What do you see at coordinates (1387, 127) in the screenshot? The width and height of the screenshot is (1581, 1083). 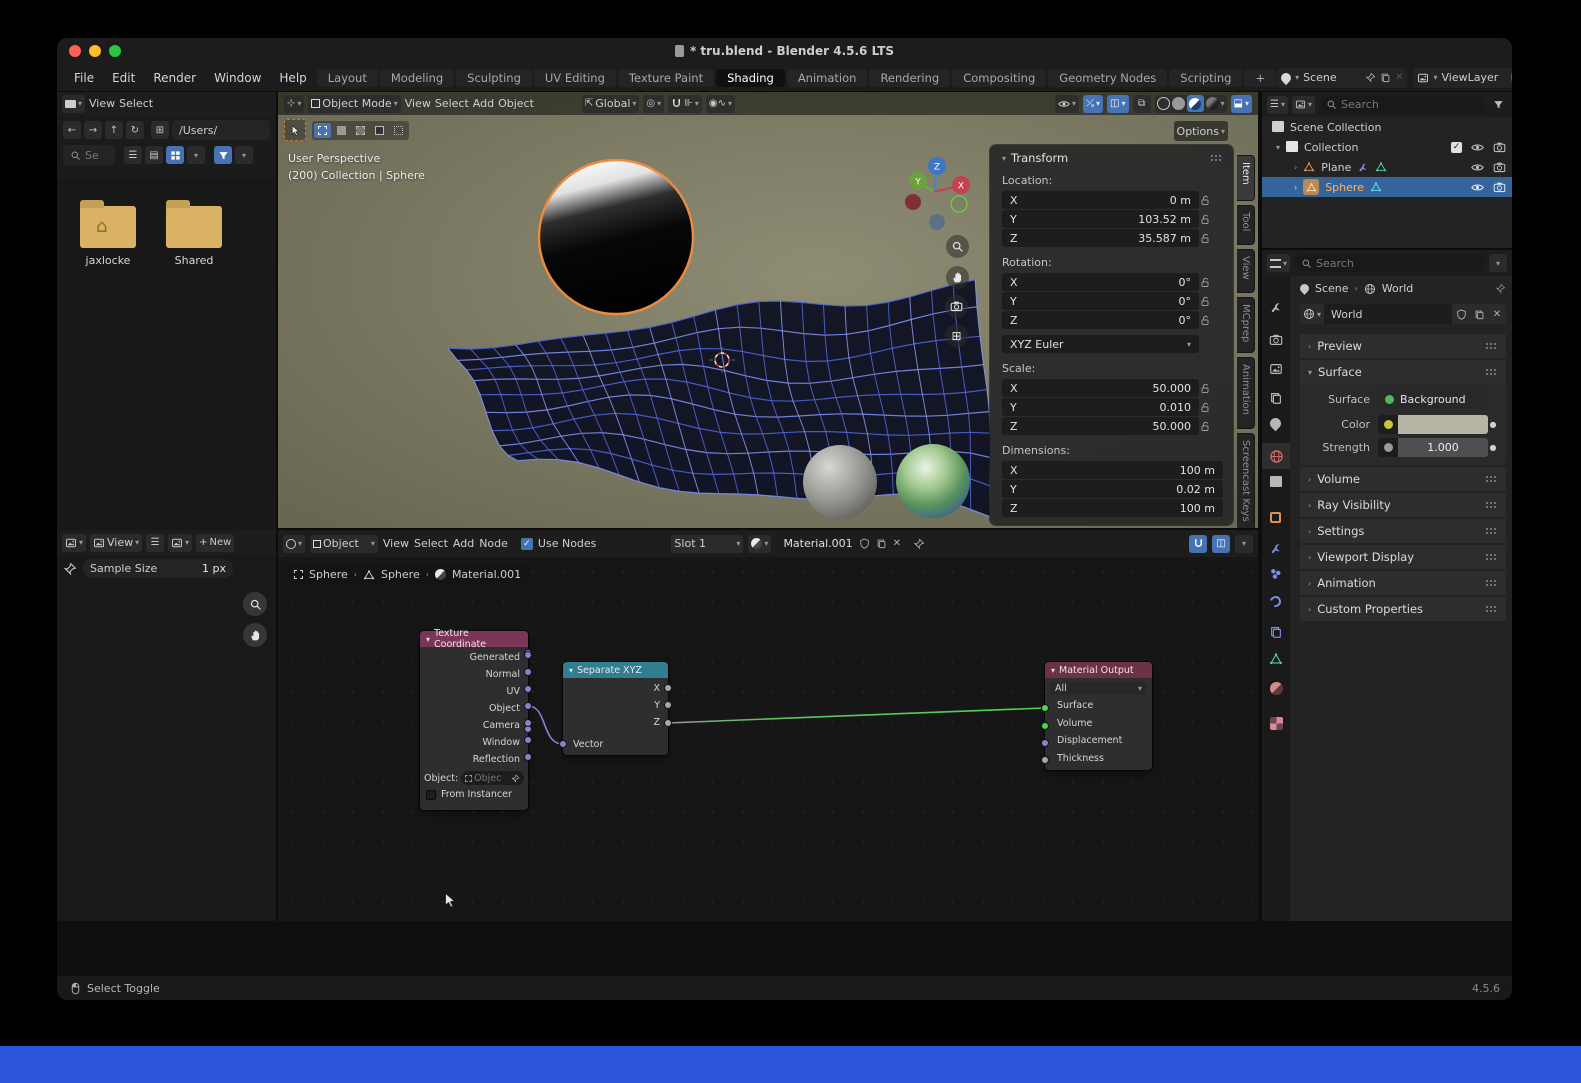 I see `outliner-row-scene-collection: Scene Collection` at bounding box center [1387, 127].